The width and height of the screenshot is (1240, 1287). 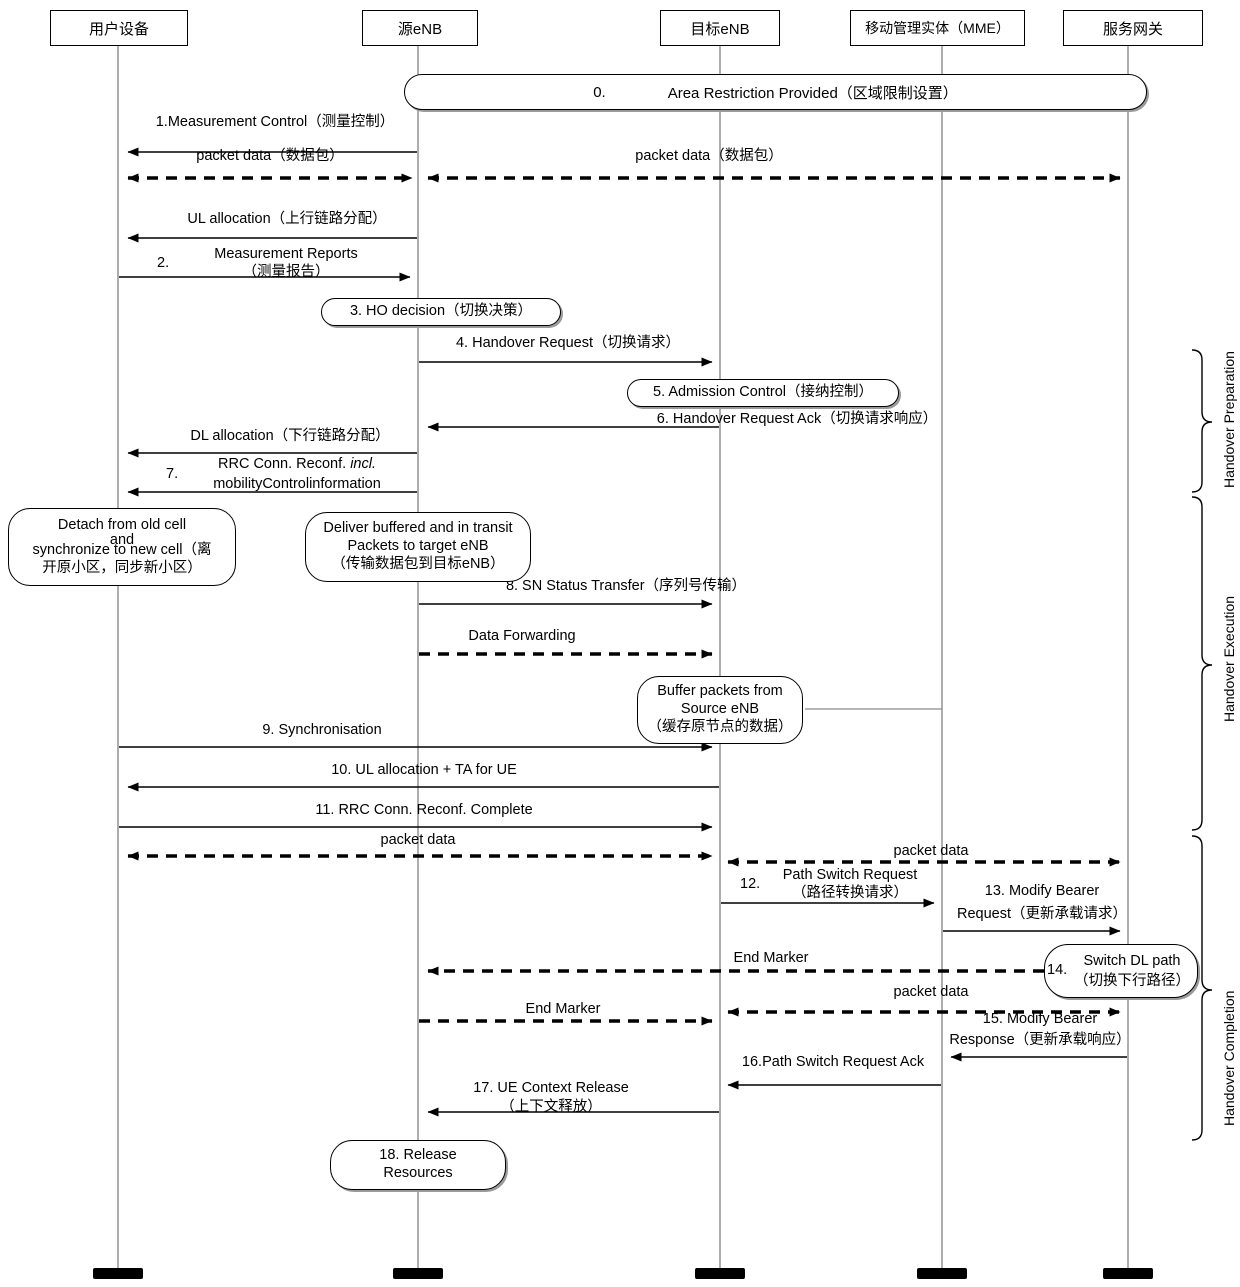 What do you see at coordinates (720, 726) in the screenshot?
I see `note-buffer-line3: （缓存原节点的数据）` at bounding box center [720, 726].